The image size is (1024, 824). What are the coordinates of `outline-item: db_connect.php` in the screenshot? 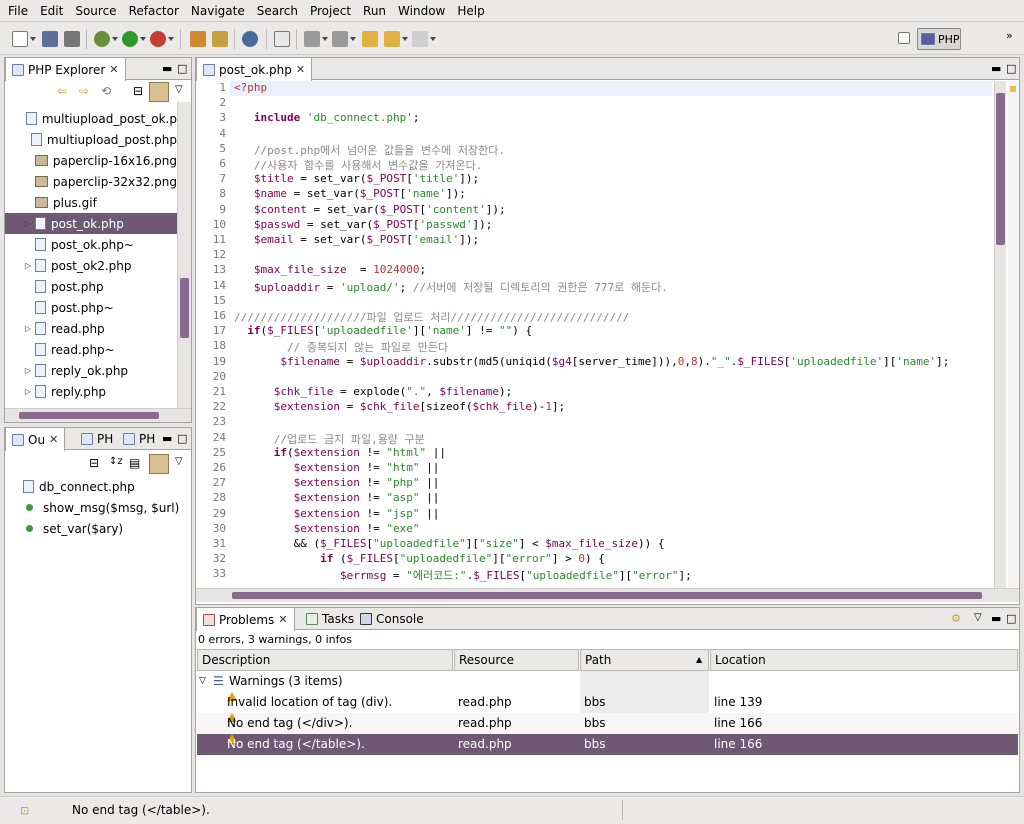 It's located at (107, 486).